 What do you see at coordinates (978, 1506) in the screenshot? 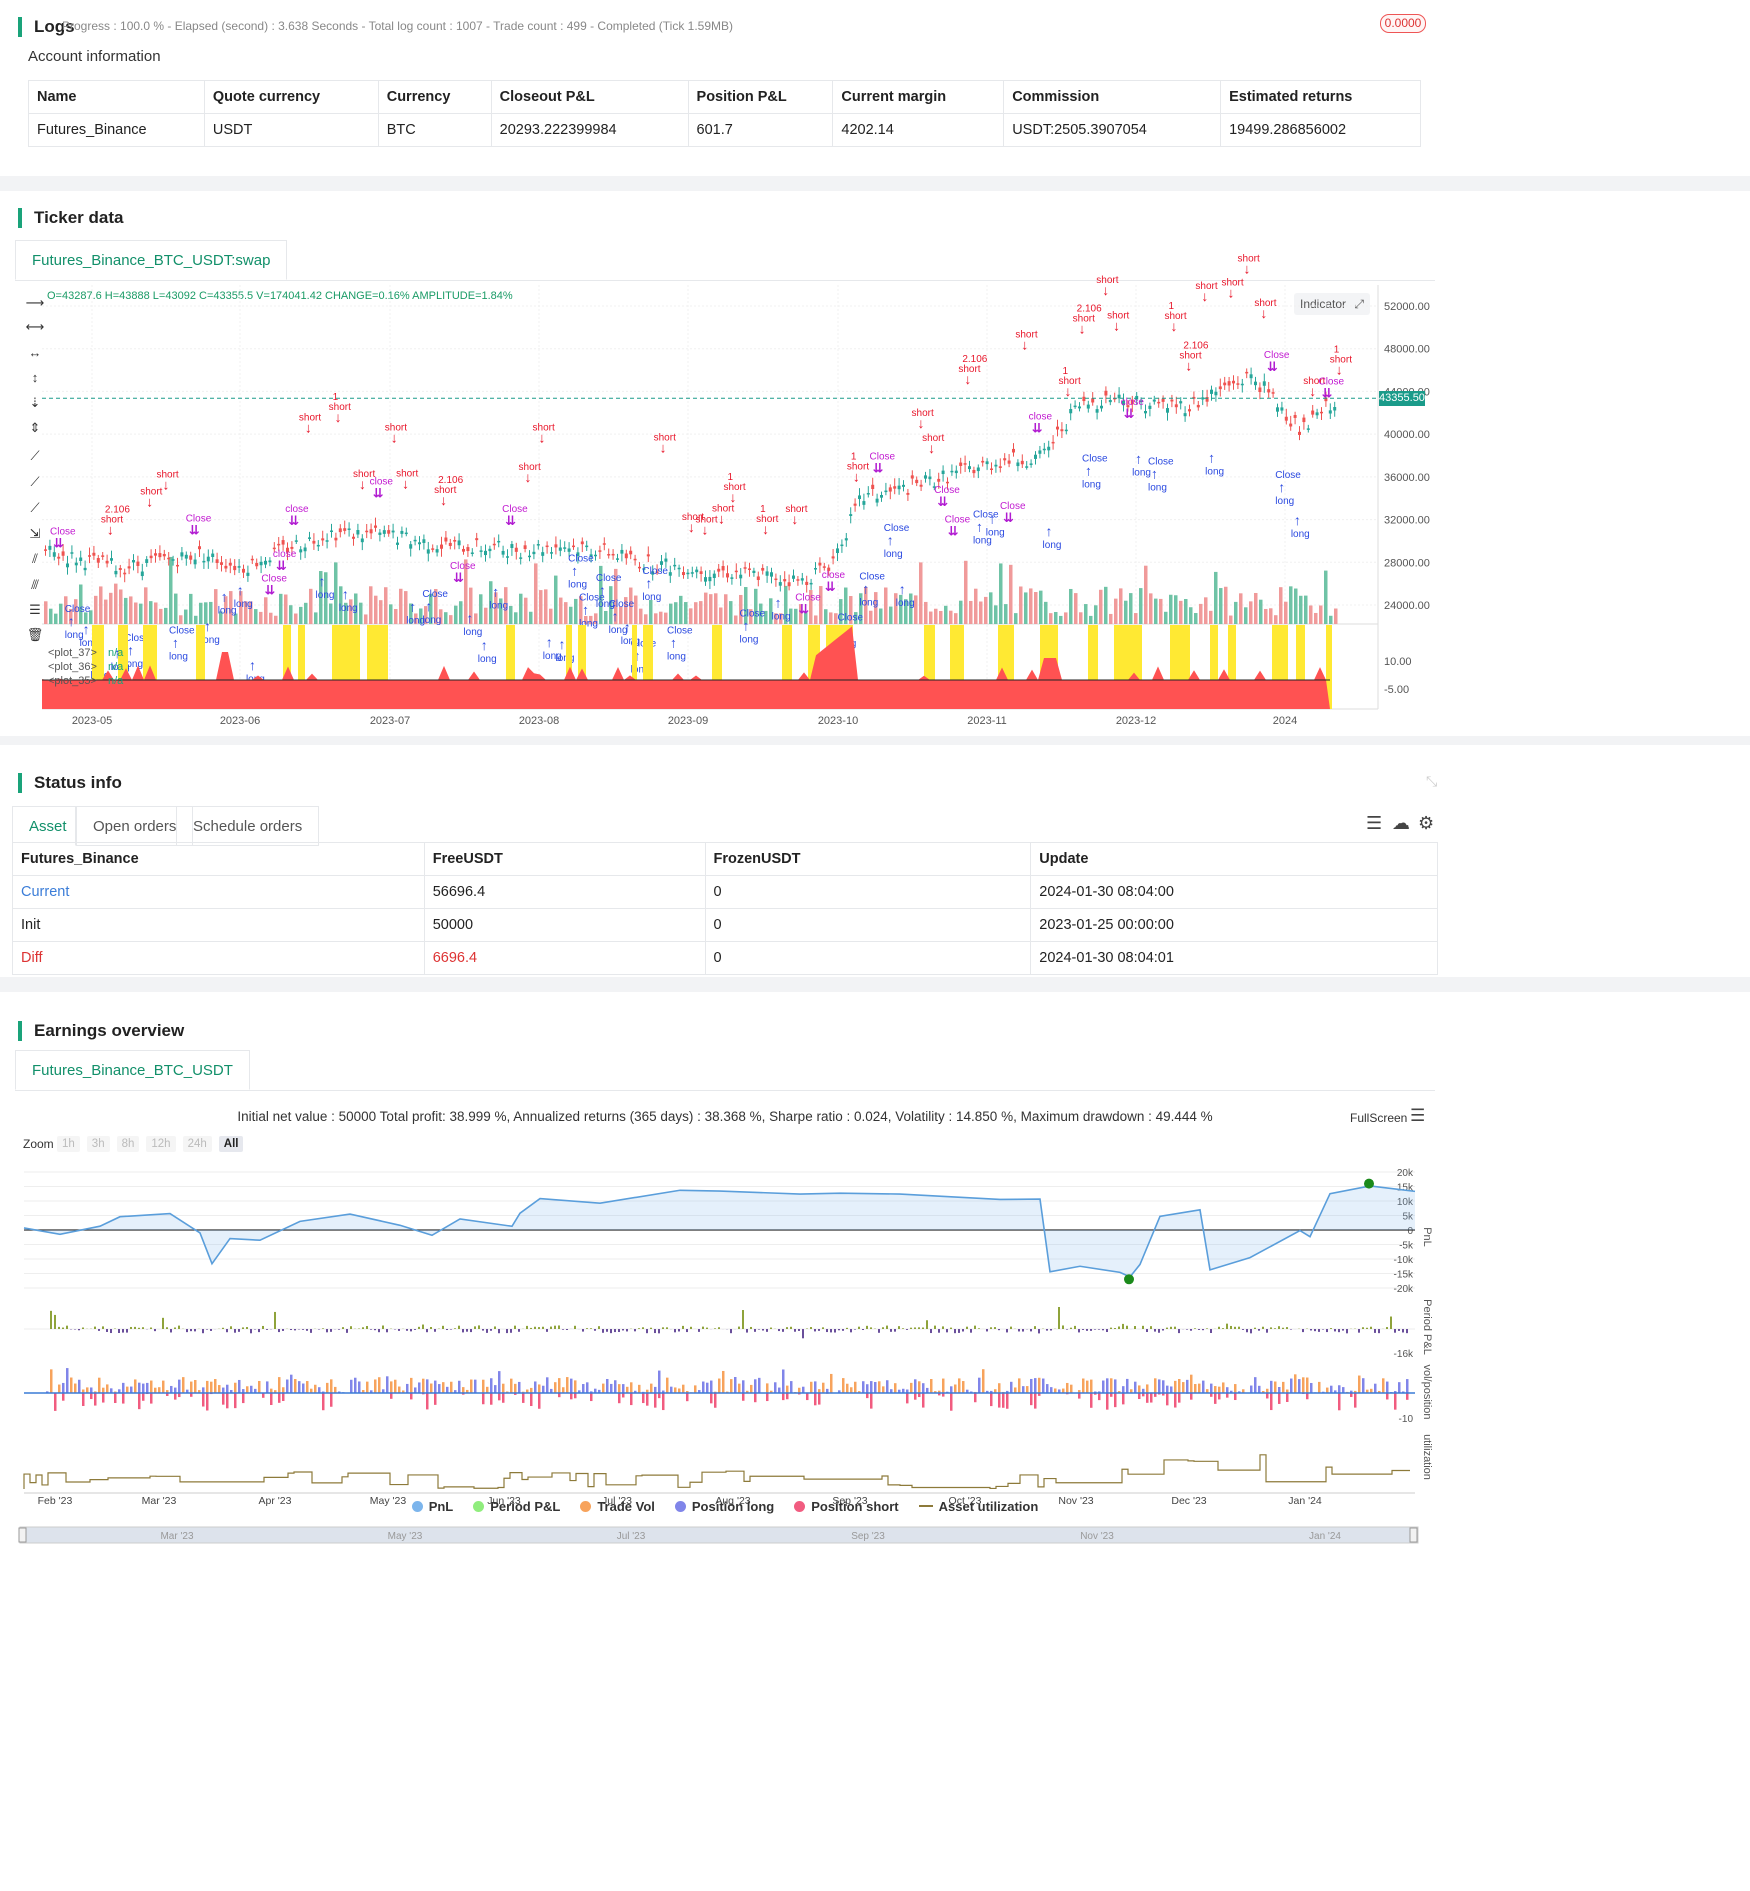
I see `legend-item: Asset utilization` at bounding box center [978, 1506].